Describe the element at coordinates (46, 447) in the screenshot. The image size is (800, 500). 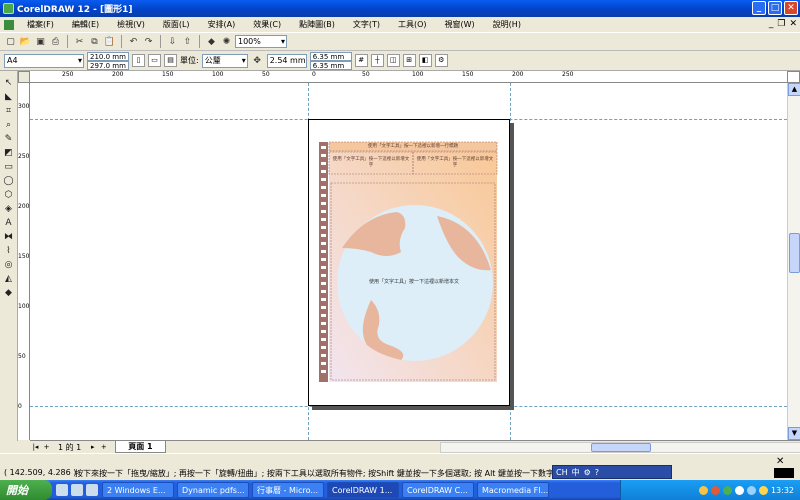
I see `add-page-icon: +` at that location.